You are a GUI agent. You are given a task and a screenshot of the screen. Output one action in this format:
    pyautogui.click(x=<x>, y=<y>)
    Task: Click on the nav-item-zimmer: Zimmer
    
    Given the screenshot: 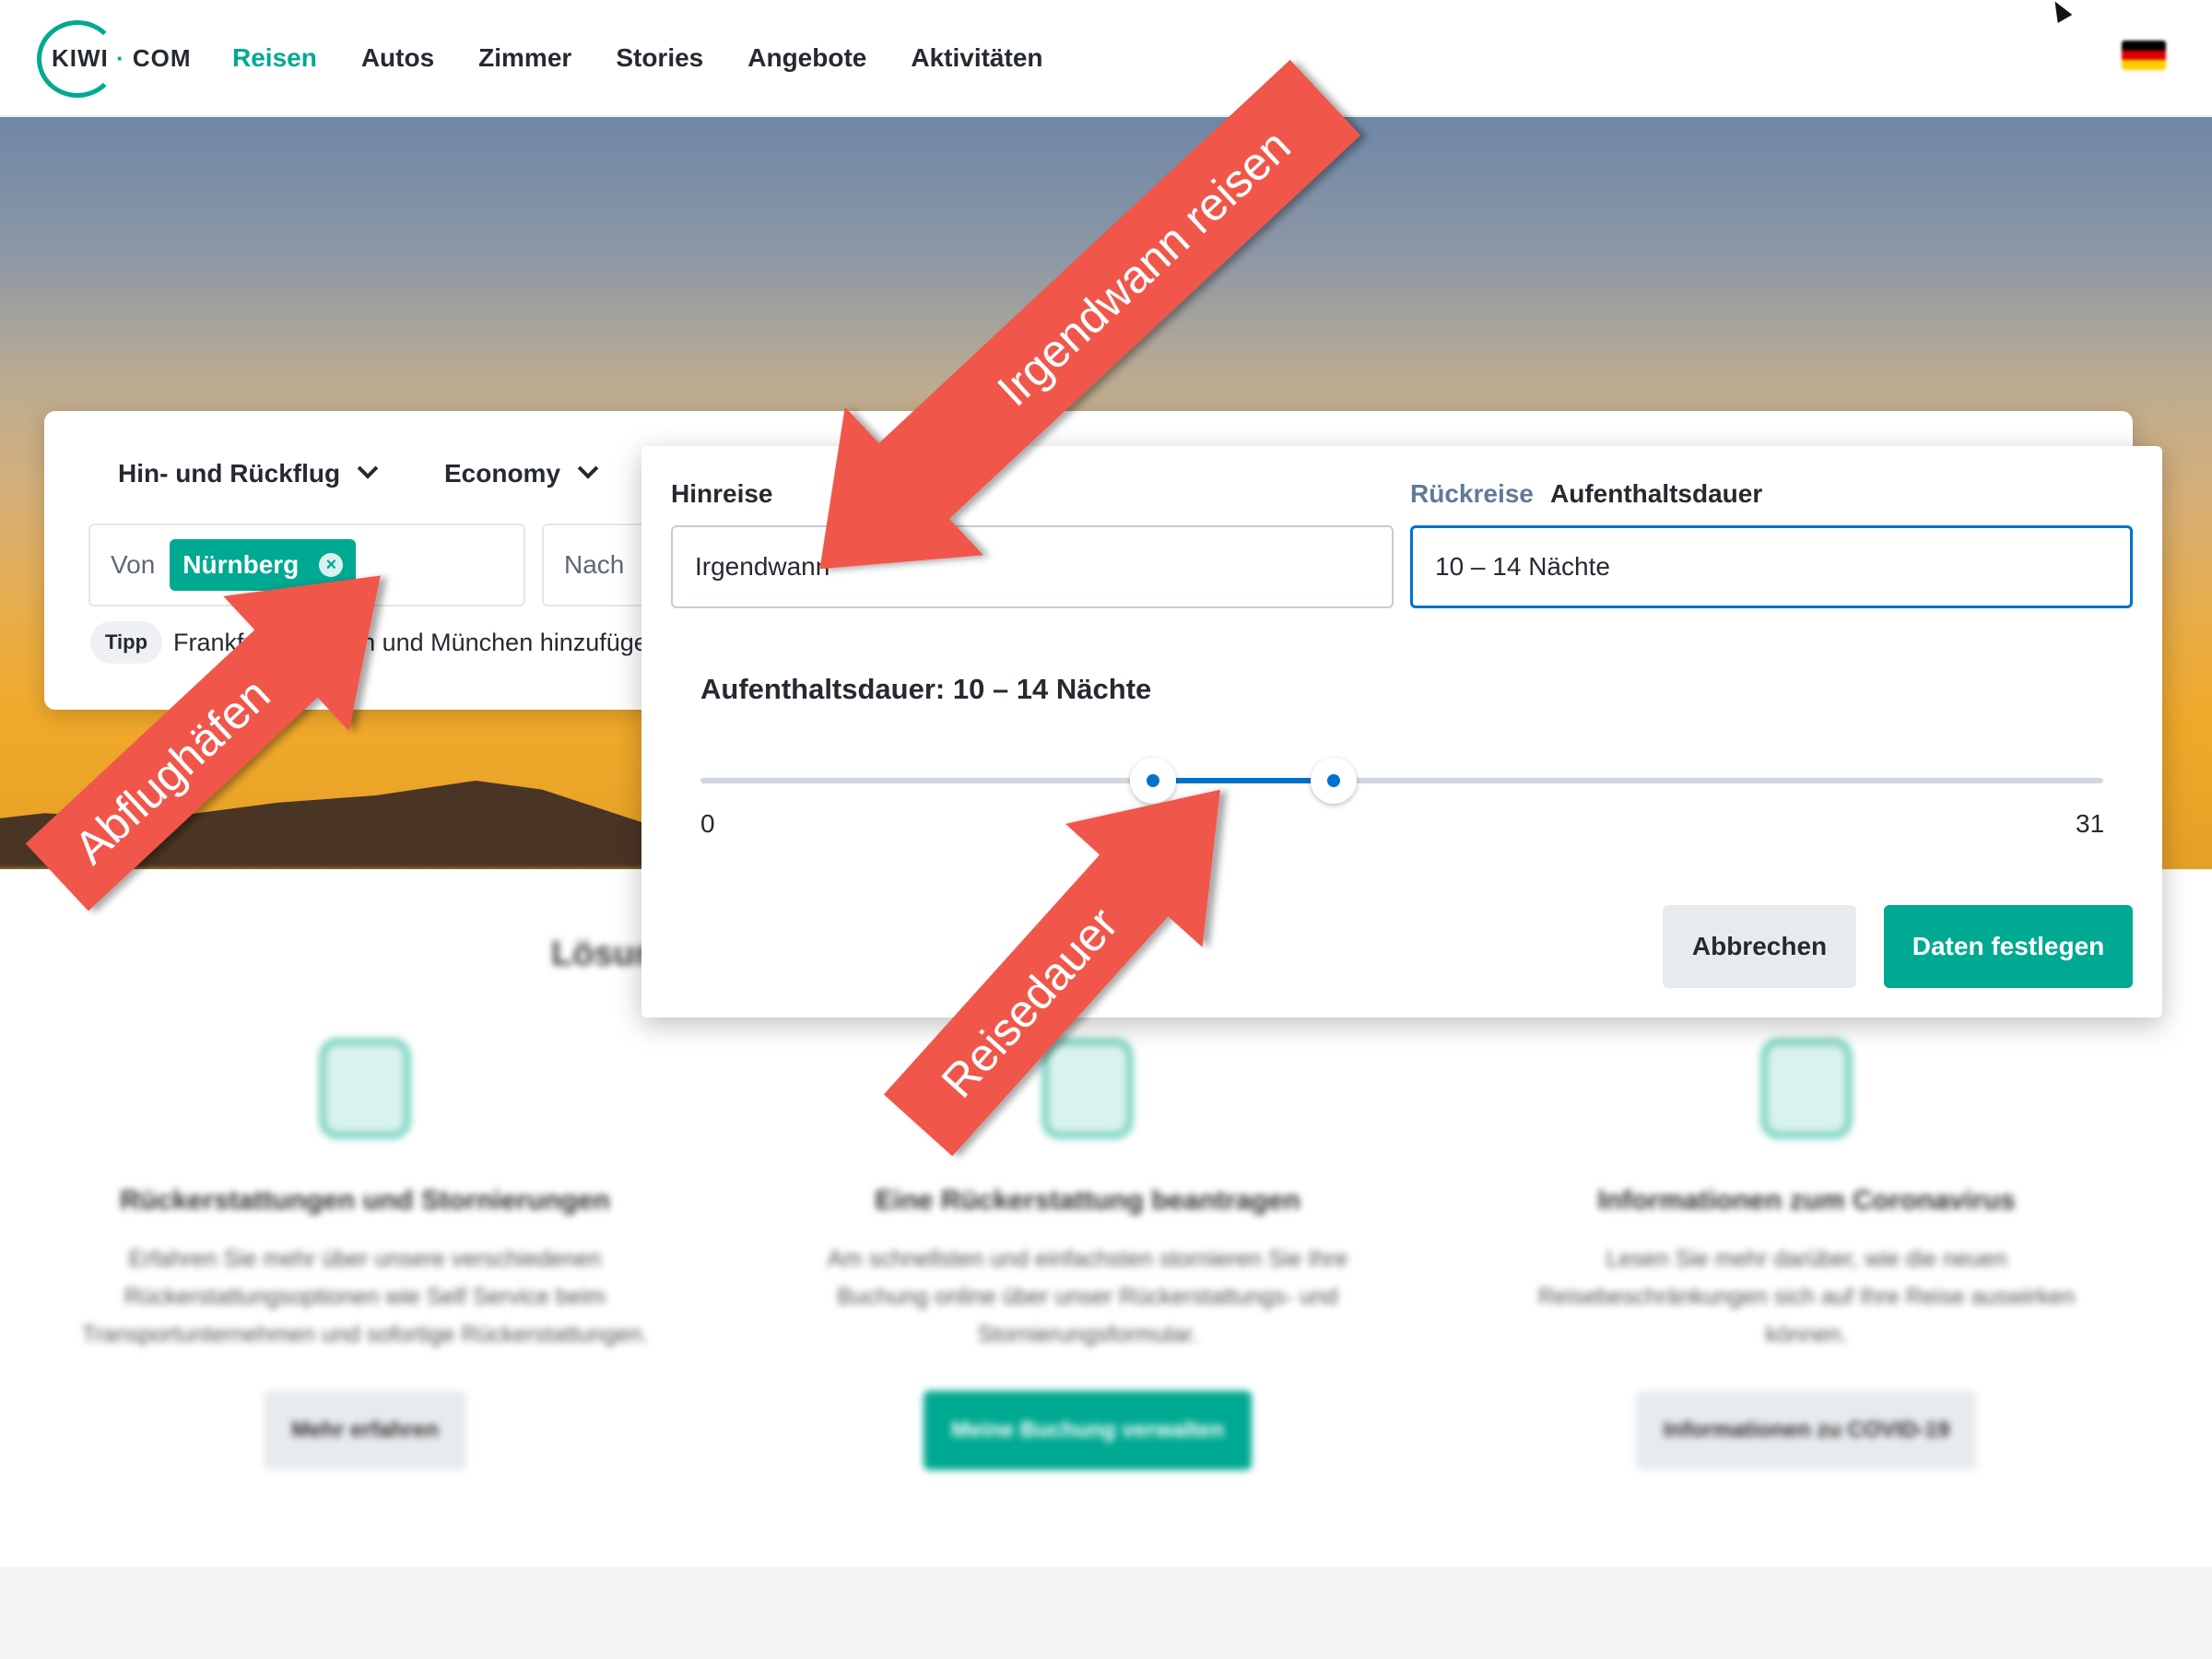 What is the action you would take?
    pyautogui.click(x=524, y=58)
    